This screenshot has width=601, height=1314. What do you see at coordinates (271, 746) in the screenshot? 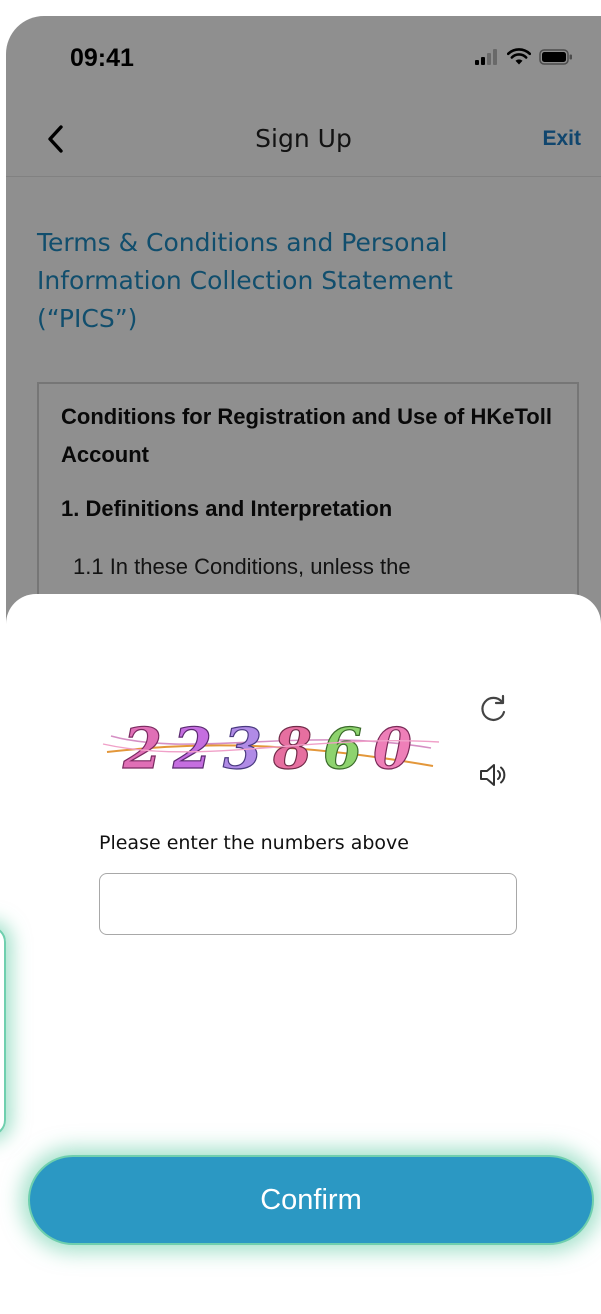
I see `captcha-image: 2 2 3 8 6 0` at bounding box center [271, 746].